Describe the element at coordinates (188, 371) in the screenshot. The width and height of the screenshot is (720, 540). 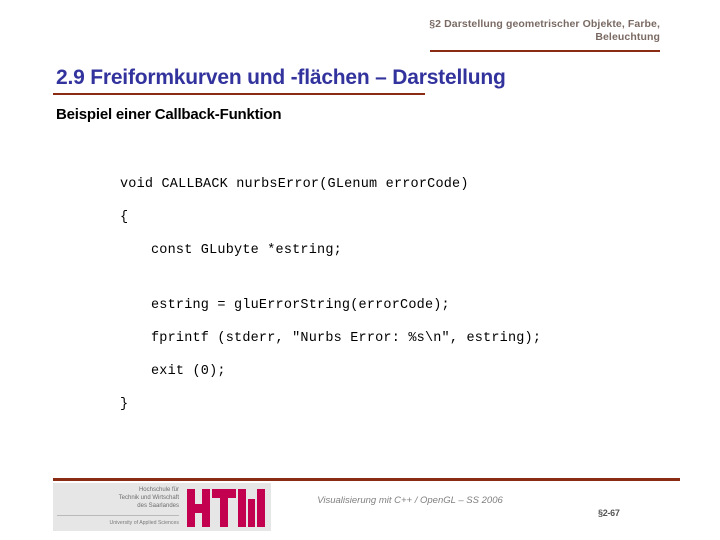
I see `code-line: exit (0);` at that location.